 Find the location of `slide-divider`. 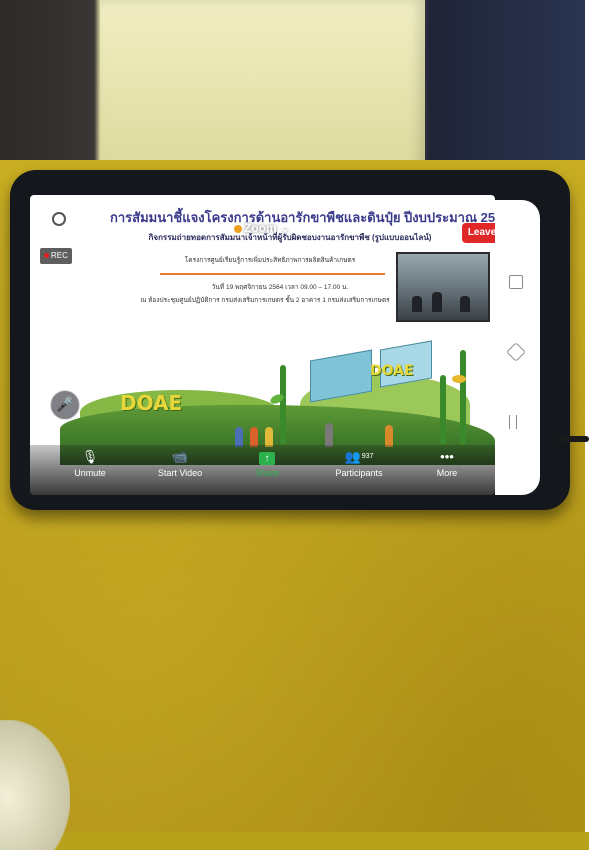

slide-divider is located at coordinates (272, 274).